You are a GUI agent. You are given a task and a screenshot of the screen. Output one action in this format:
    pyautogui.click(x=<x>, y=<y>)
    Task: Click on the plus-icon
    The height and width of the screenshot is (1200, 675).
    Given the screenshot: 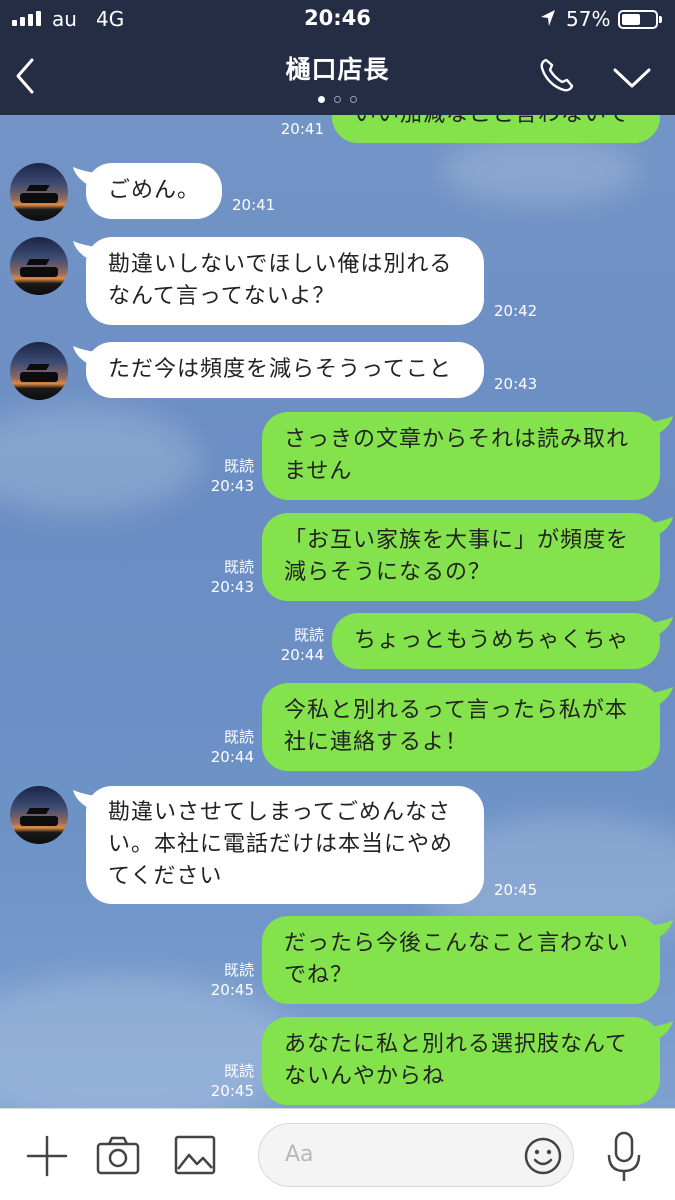 What is the action you would take?
    pyautogui.click(x=47, y=1156)
    